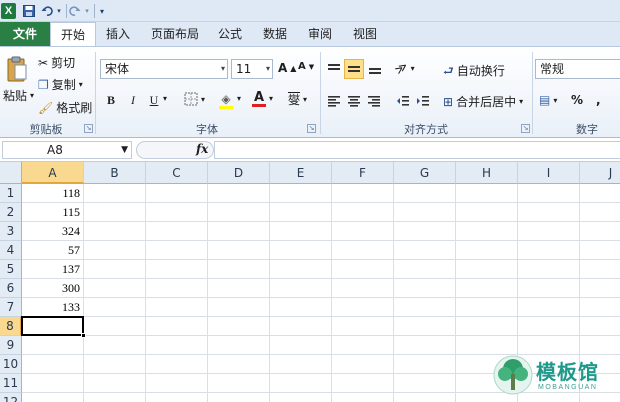 The image size is (620, 402). Describe the element at coordinates (11, 269) in the screenshot. I see `row-header-5: 5` at that location.